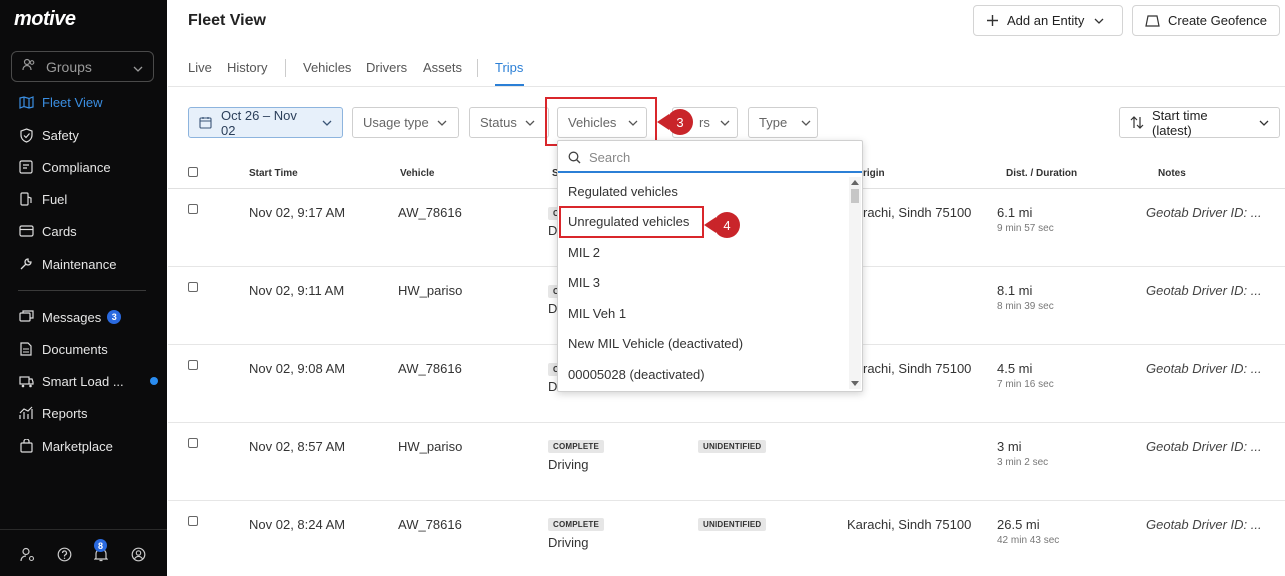 The image size is (1285, 576). Describe the element at coordinates (396, 122) in the screenshot. I see `usage-type-label: Usage type` at that location.